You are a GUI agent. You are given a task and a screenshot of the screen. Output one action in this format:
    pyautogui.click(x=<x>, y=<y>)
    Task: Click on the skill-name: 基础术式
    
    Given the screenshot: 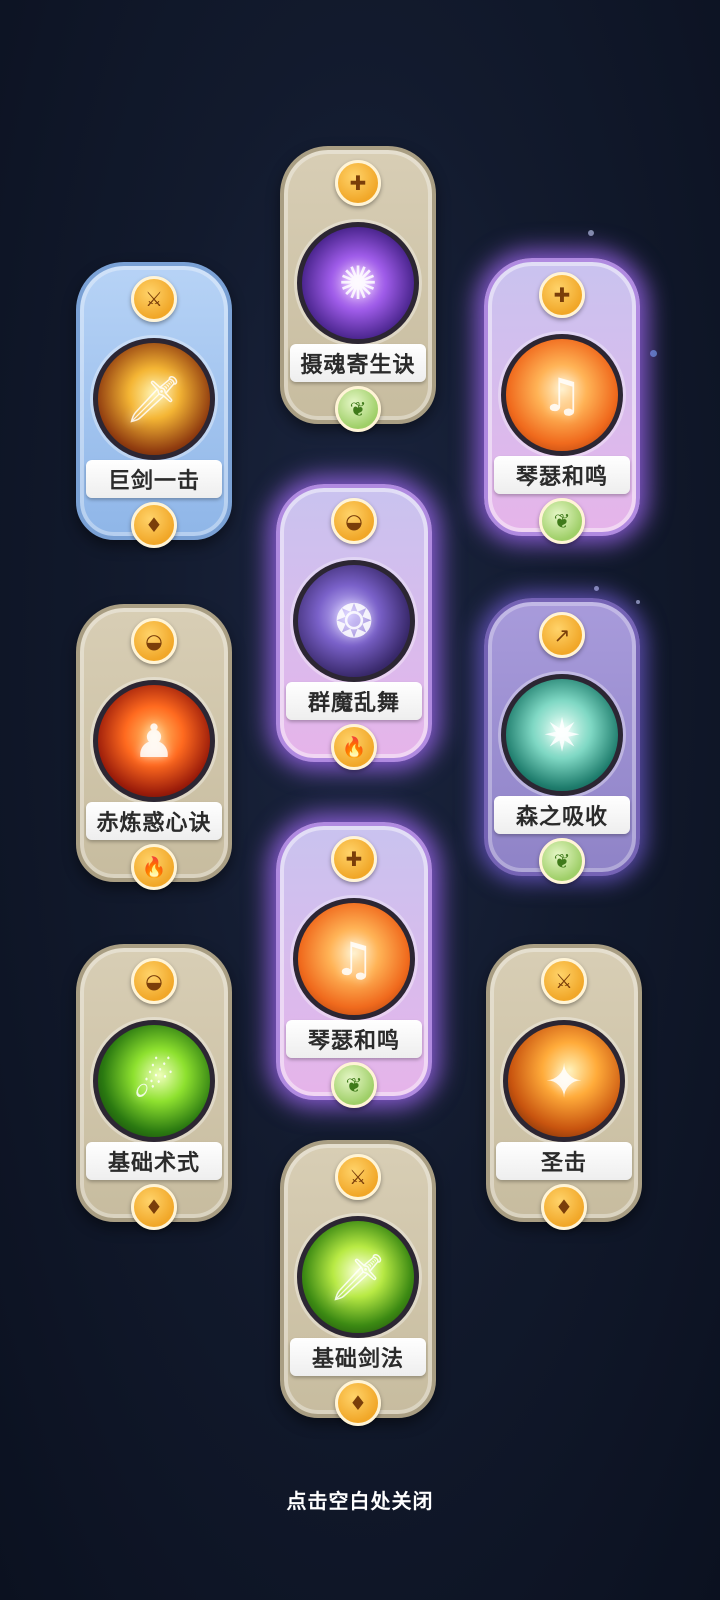 What is the action you would take?
    pyautogui.click(x=154, y=1161)
    